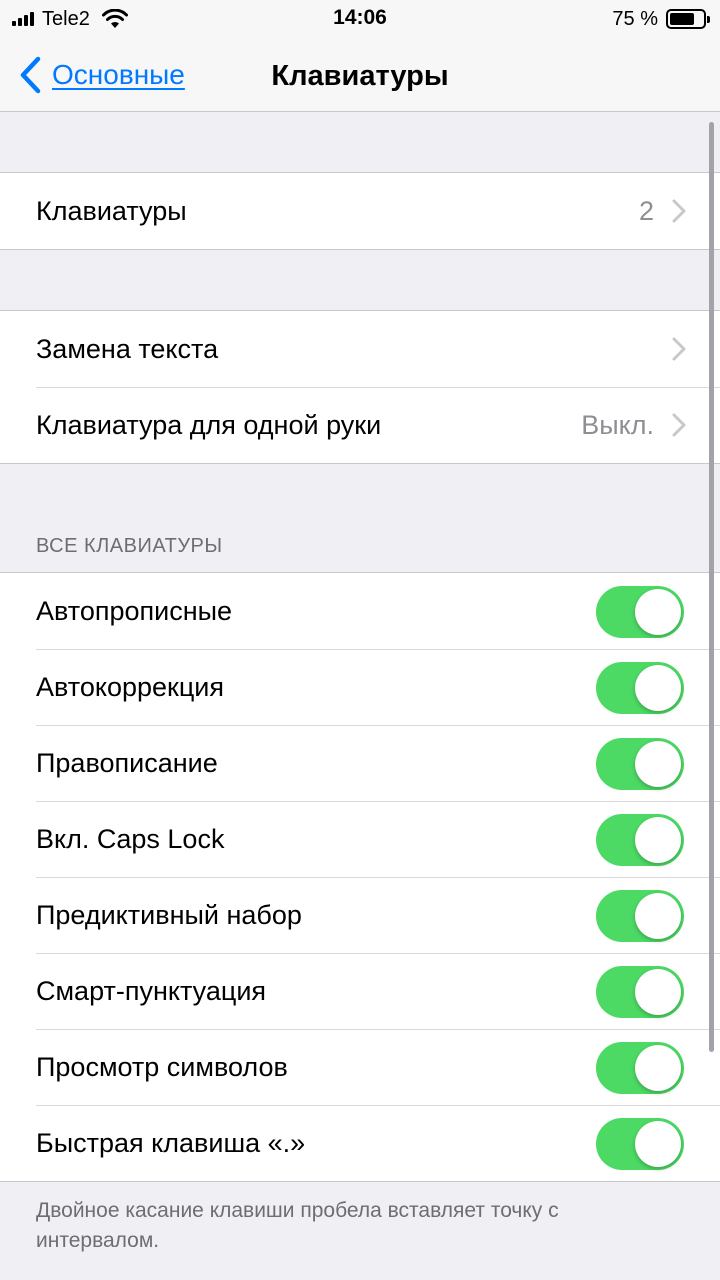  Describe the element at coordinates (640, 764) in the screenshot. I see `spell-check-toggle` at that location.